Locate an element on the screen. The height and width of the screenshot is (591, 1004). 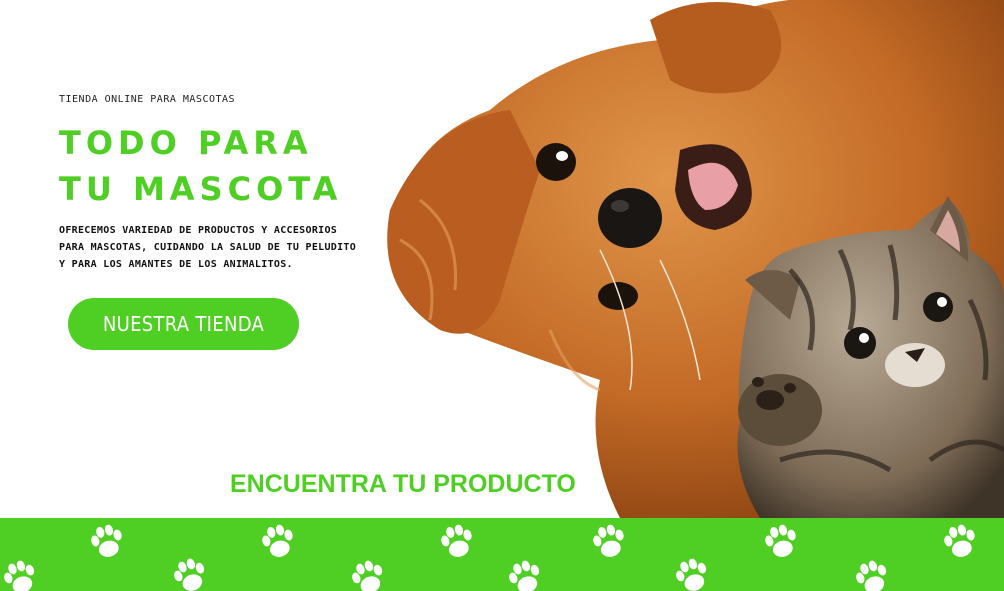
shop-button: NUESTRA TIENDA is located at coordinates (183, 324).